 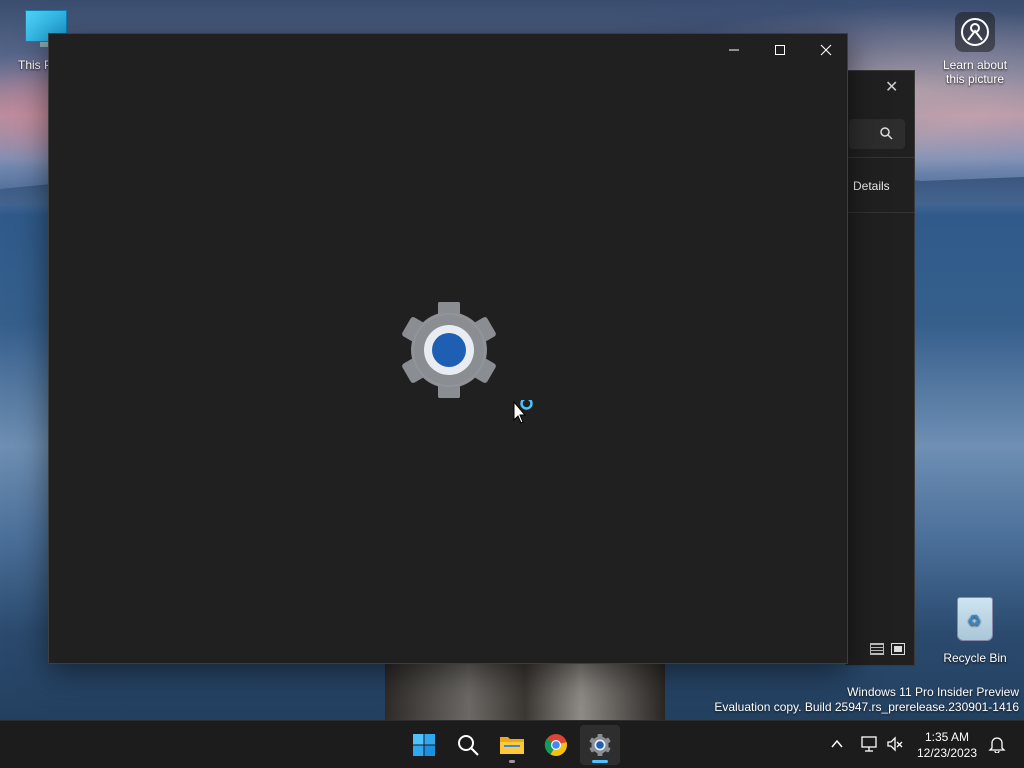 I want to click on start-icon, so click(x=424, y=745).